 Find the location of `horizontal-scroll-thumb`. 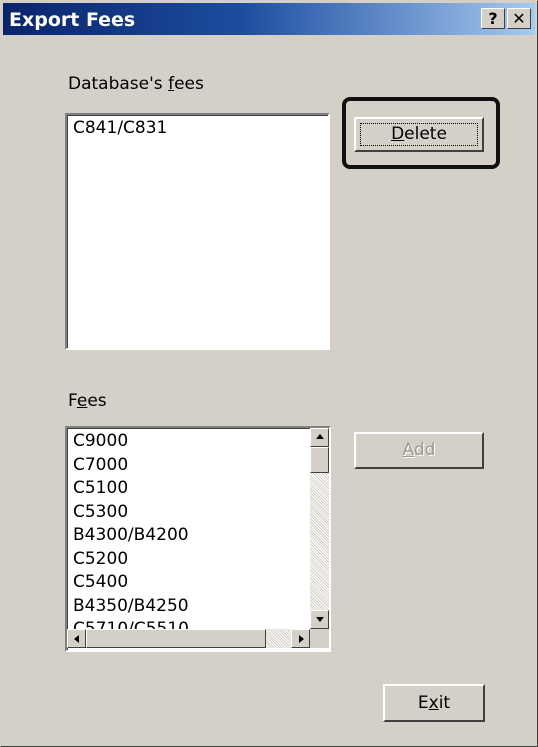

horizontal-scroll-thumb is located at coordinates (176, 638).